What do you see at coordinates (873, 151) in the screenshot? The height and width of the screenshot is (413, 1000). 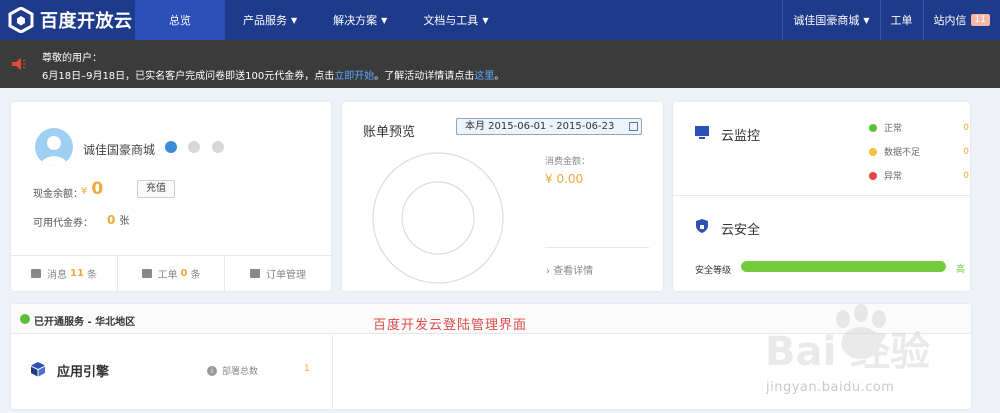 I see `yellow-dot-icon` at bounding box center [873, 151].